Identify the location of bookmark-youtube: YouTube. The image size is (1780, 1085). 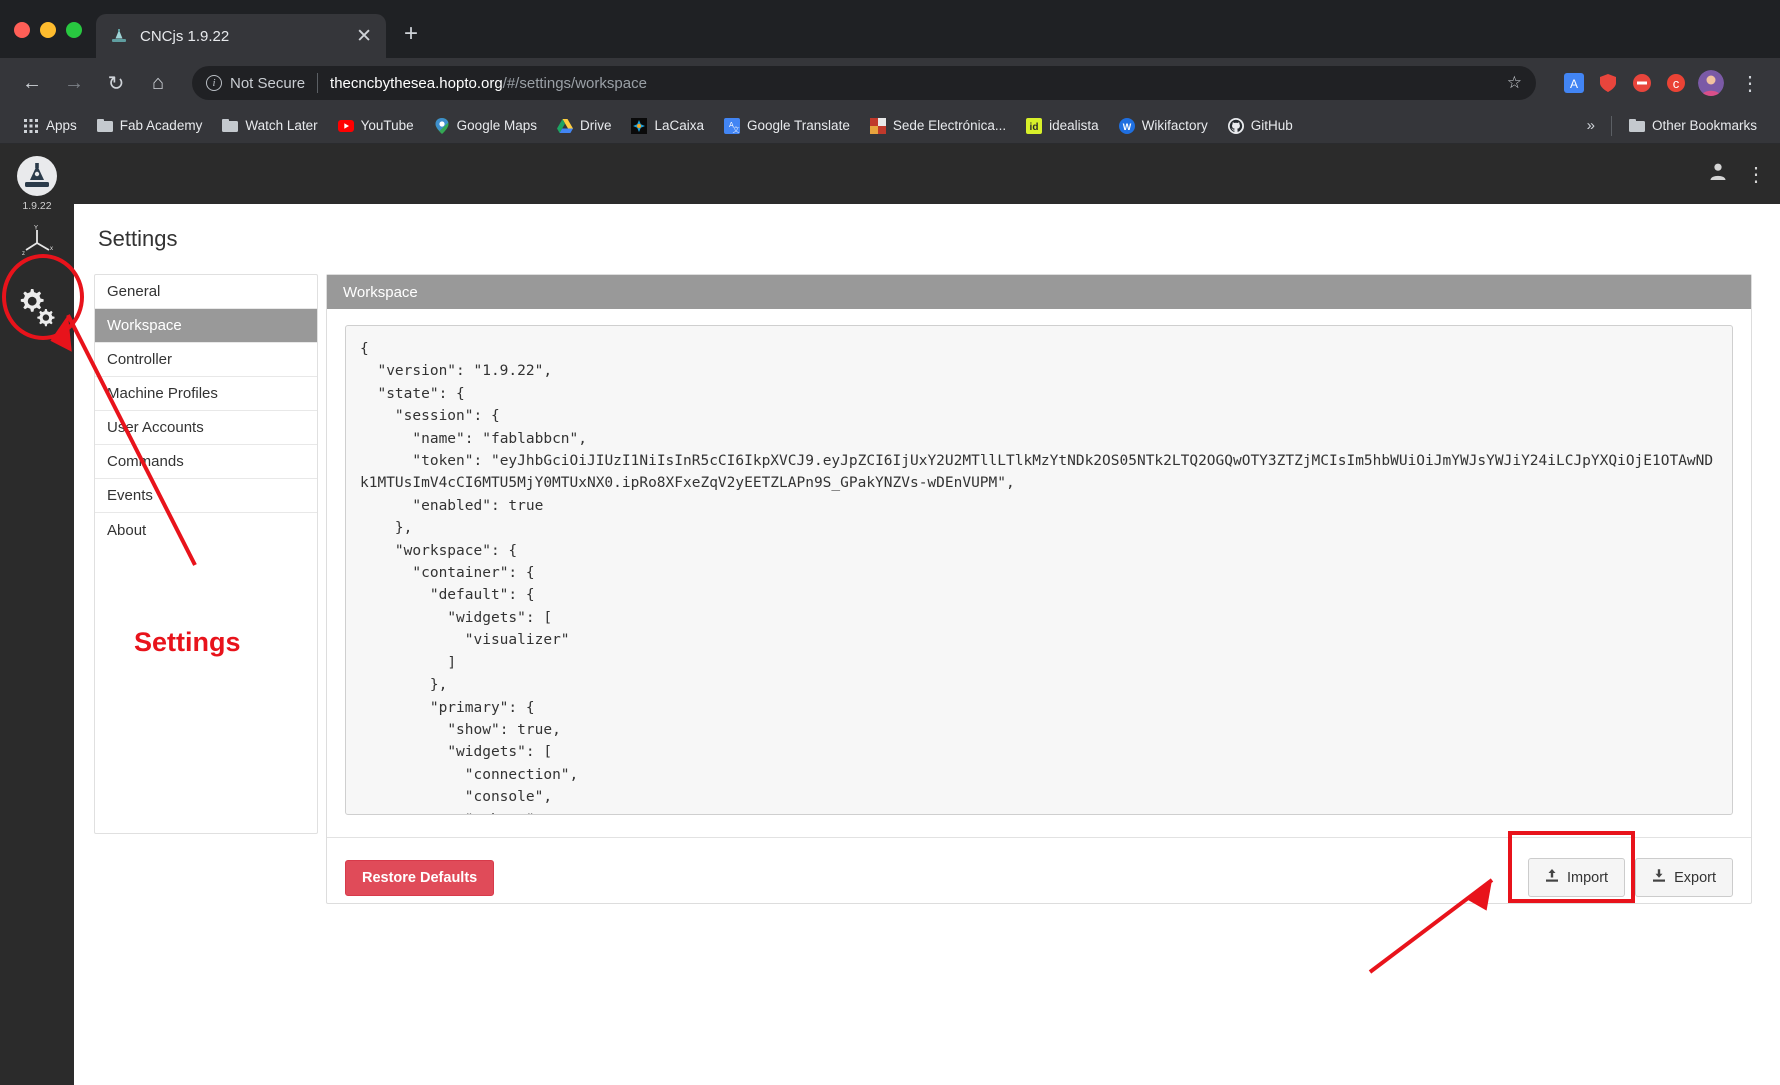
(376, 126).